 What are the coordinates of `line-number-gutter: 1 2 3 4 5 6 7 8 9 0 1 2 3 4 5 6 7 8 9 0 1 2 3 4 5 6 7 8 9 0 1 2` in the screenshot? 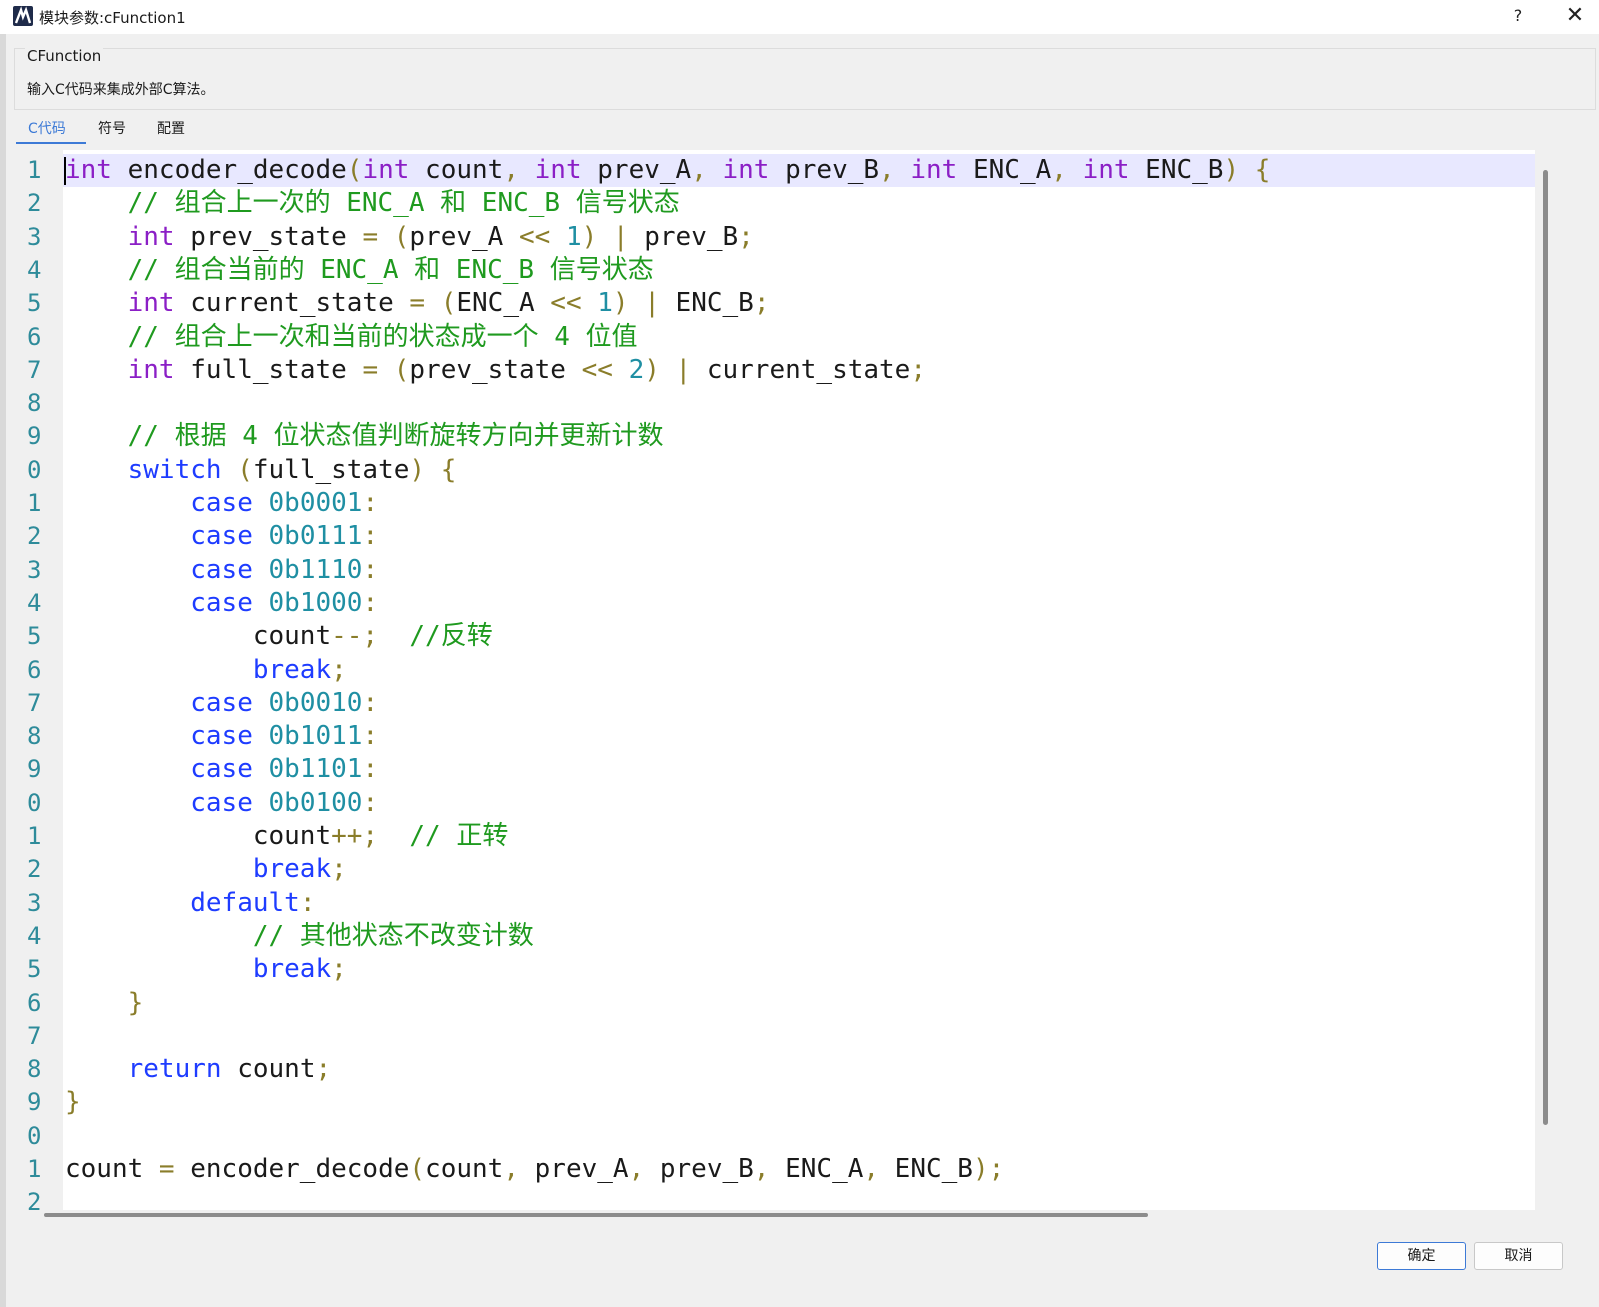 It's located at (44, 680).